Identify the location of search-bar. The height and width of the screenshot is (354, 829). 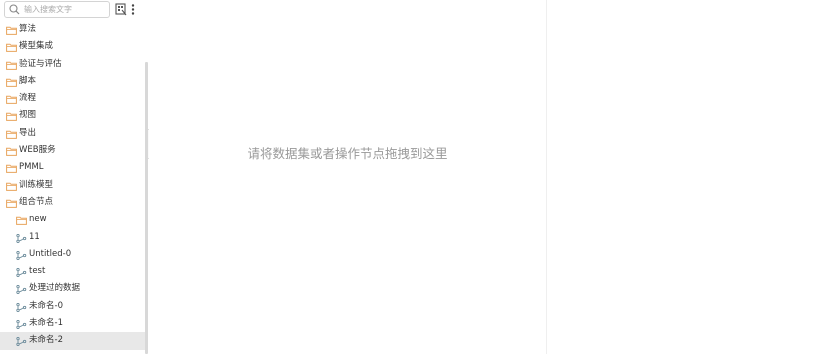
(74, 10).